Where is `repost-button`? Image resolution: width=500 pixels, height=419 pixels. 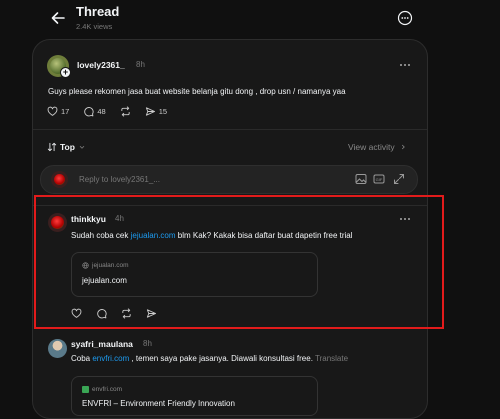 repost-button is located at coordinates (125, 111).